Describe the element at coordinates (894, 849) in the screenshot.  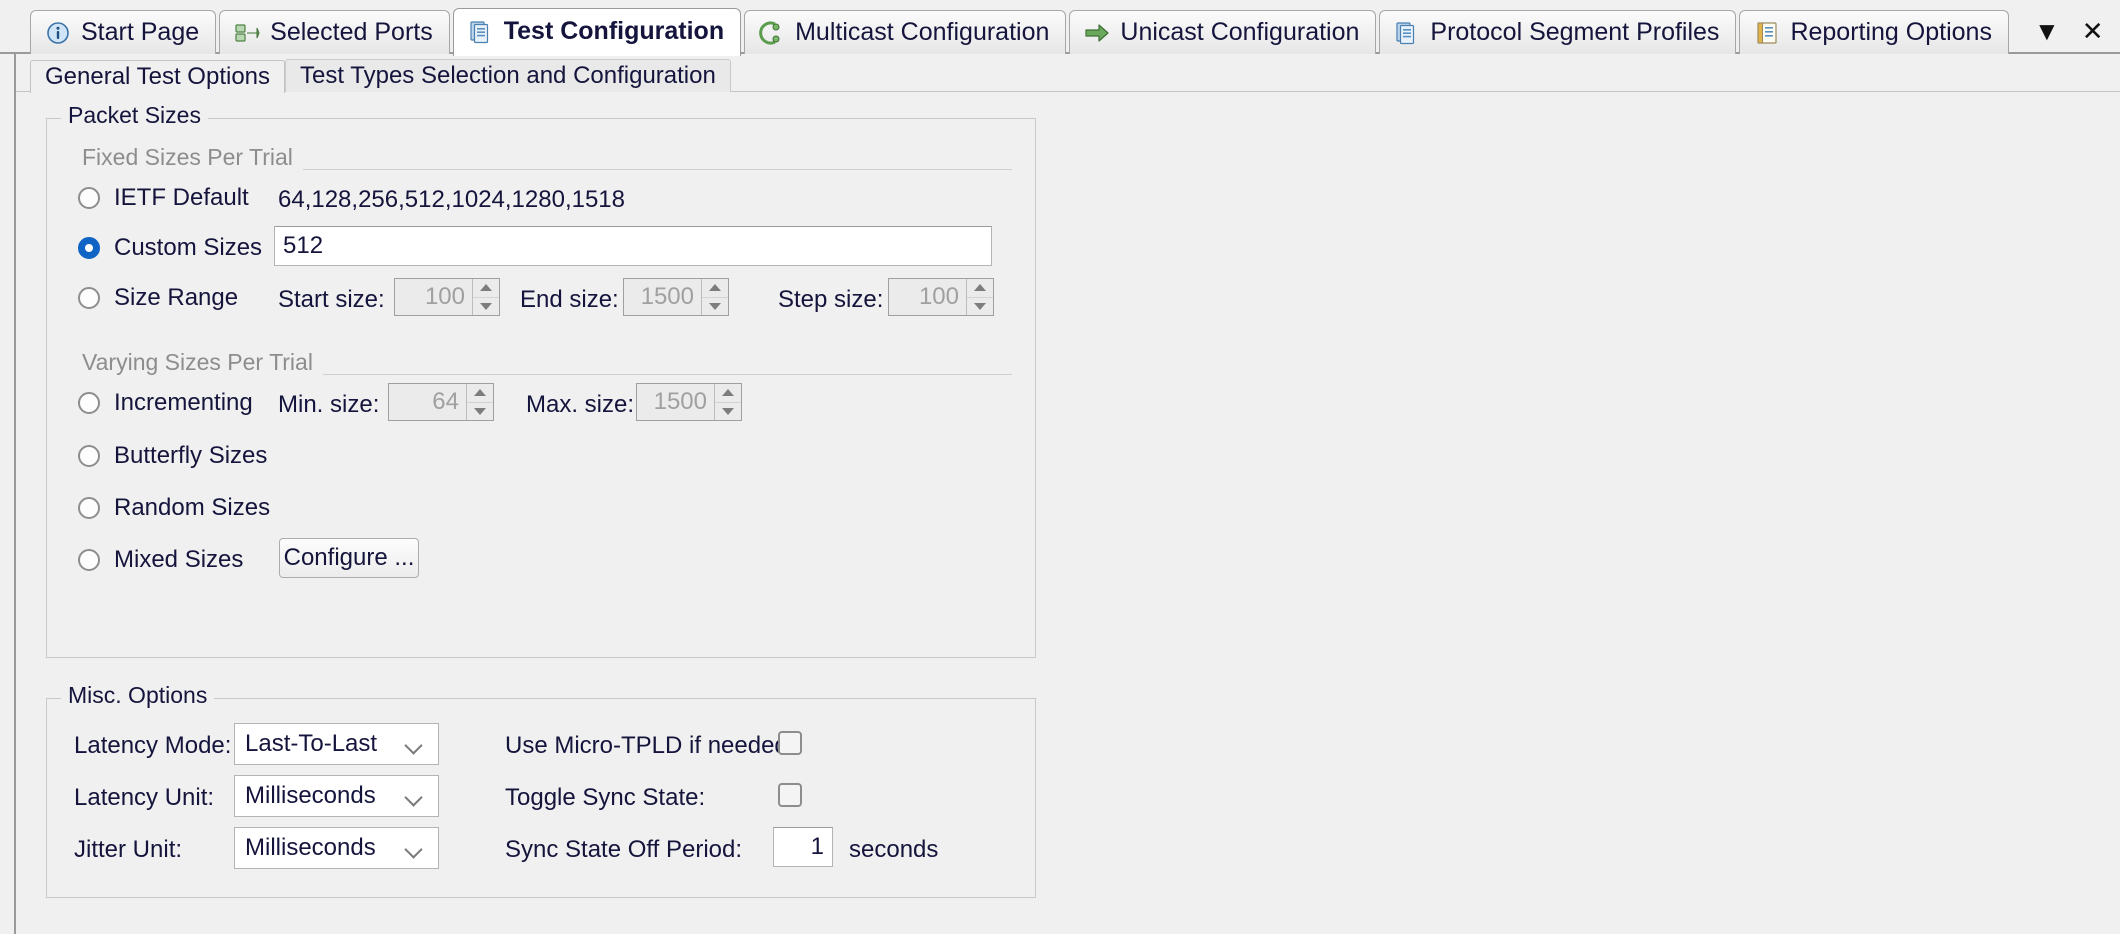
I see `sync-state-off-period-unit: seconds` at that location.